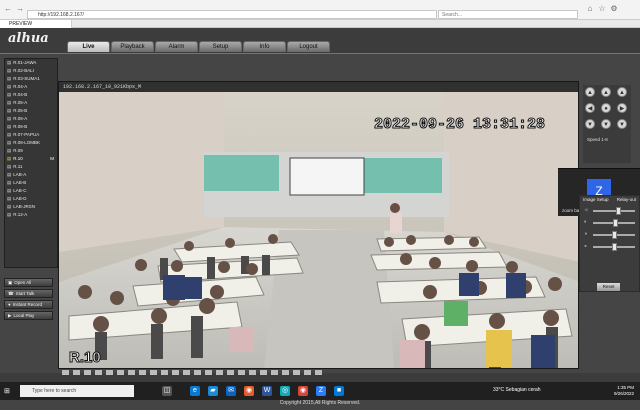  What do you see at coordinates (606, 92) in the screenshot?
I see `ptz-up-button: ▲` at bounding box center [606, 92].